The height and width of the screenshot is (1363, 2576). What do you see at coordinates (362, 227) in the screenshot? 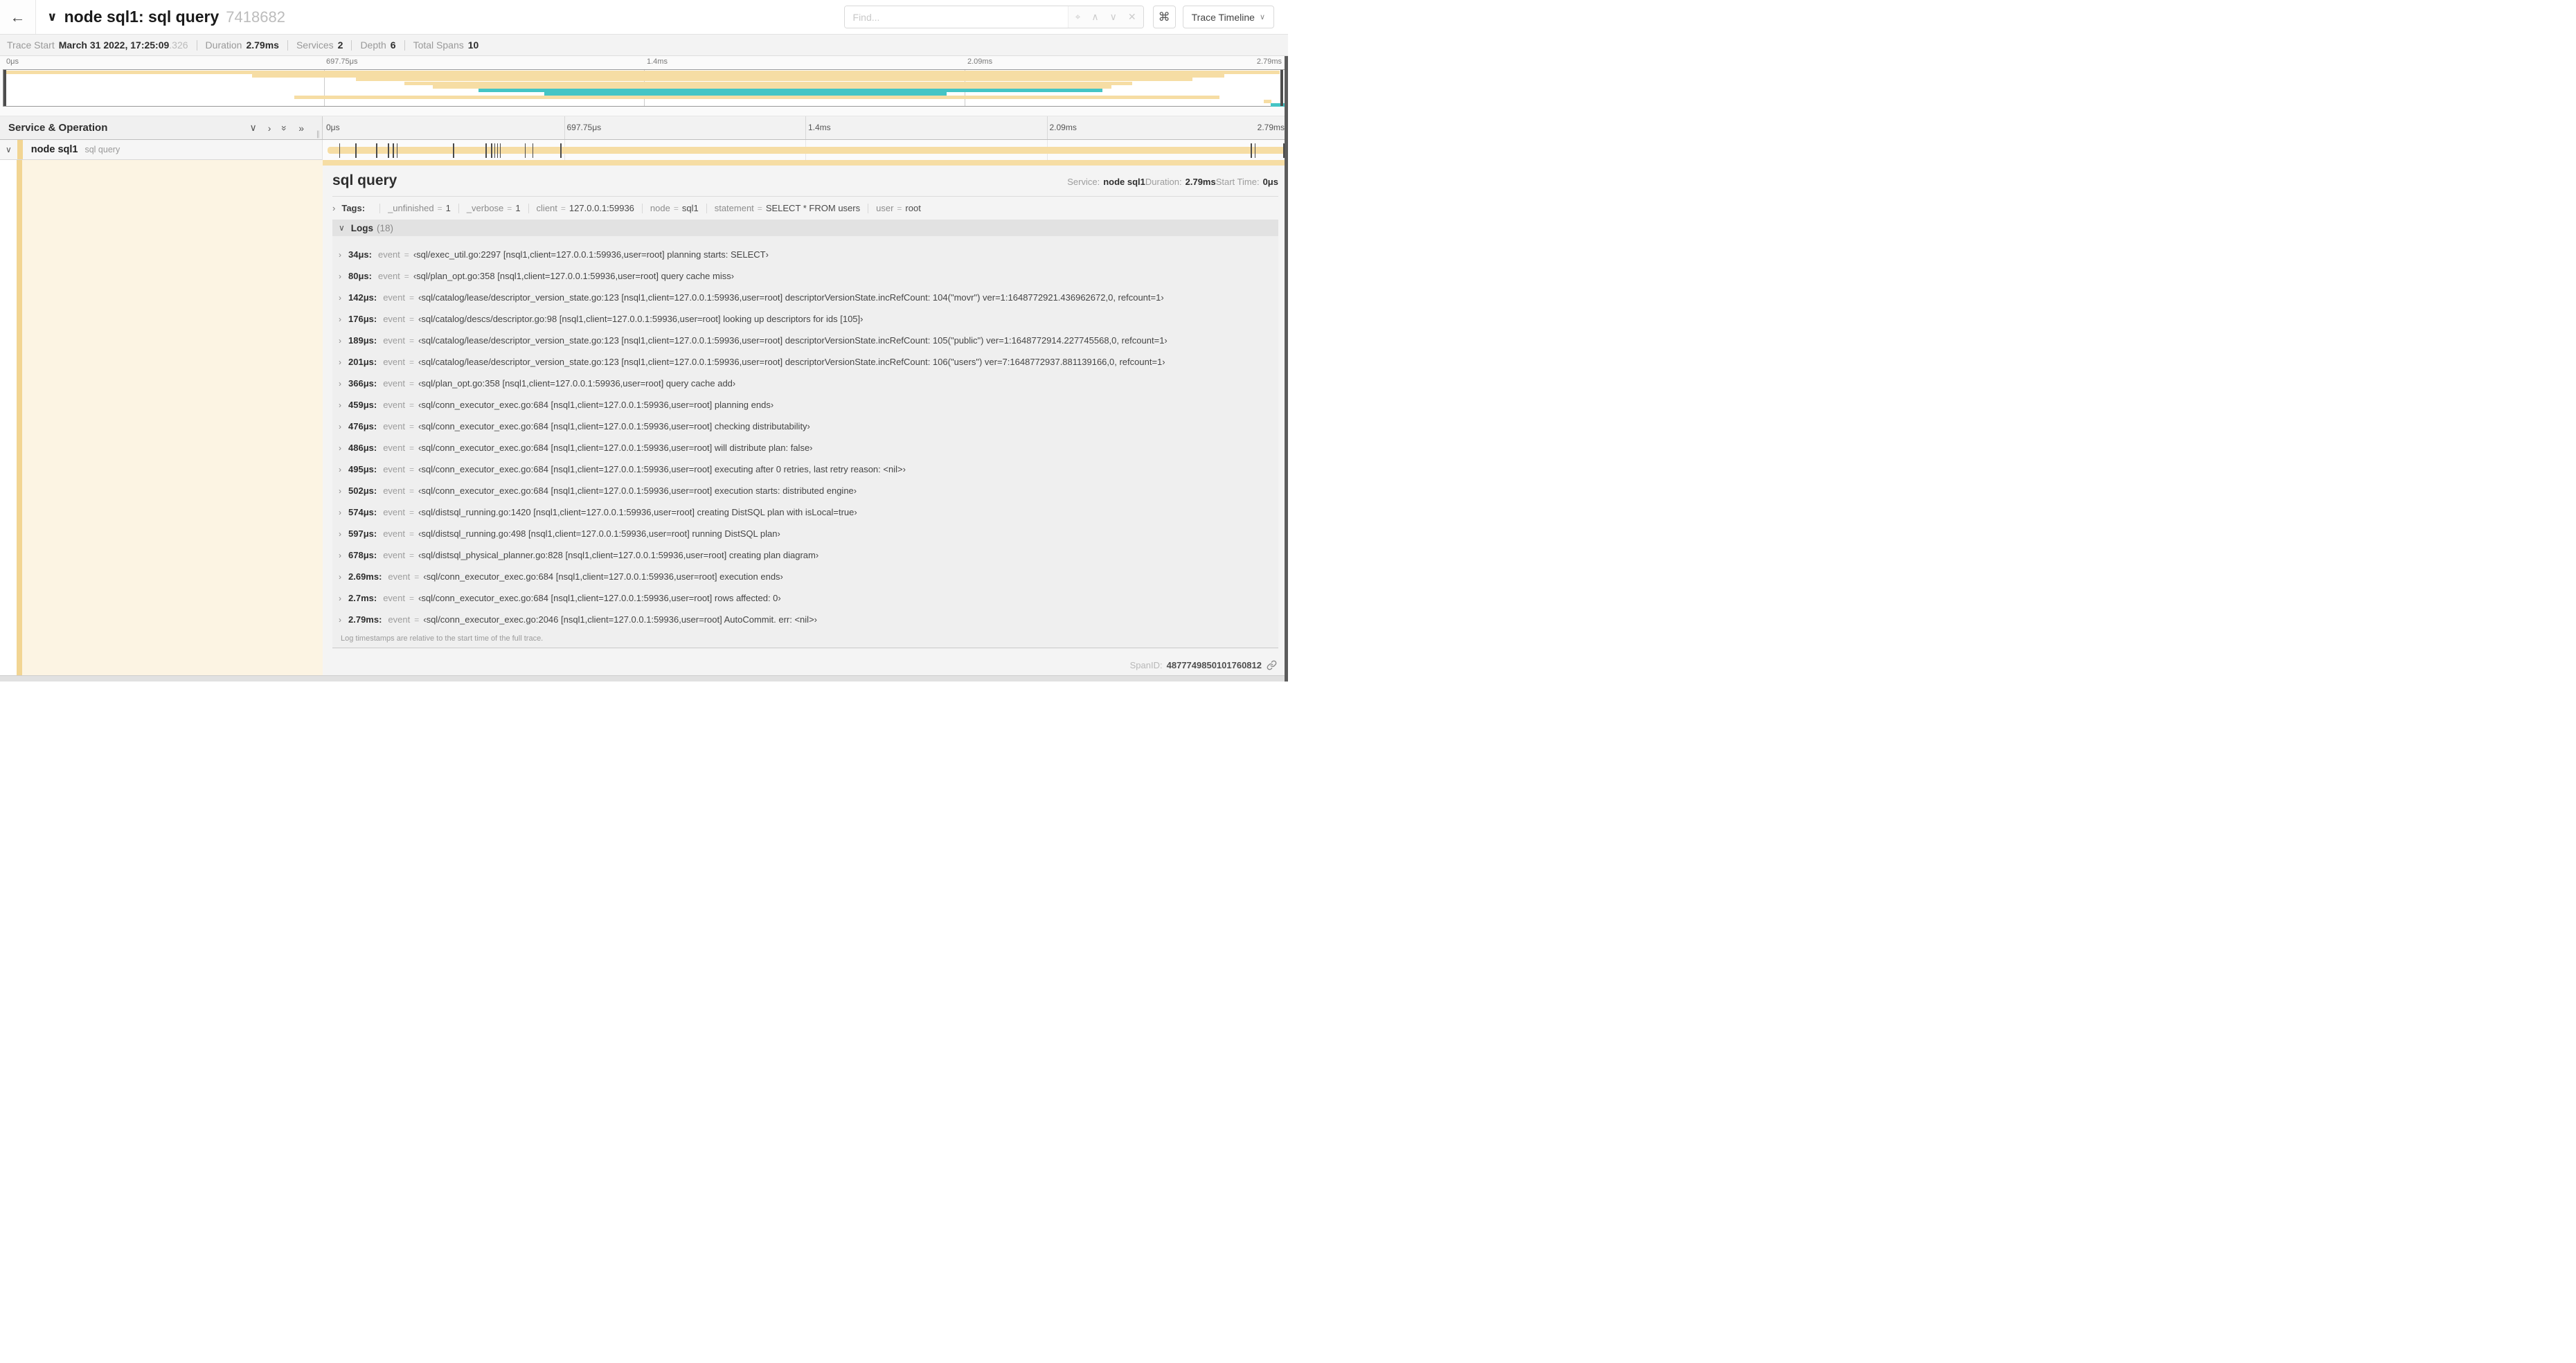
I see `logs-title: Logs` at bounding box center [362, 227].